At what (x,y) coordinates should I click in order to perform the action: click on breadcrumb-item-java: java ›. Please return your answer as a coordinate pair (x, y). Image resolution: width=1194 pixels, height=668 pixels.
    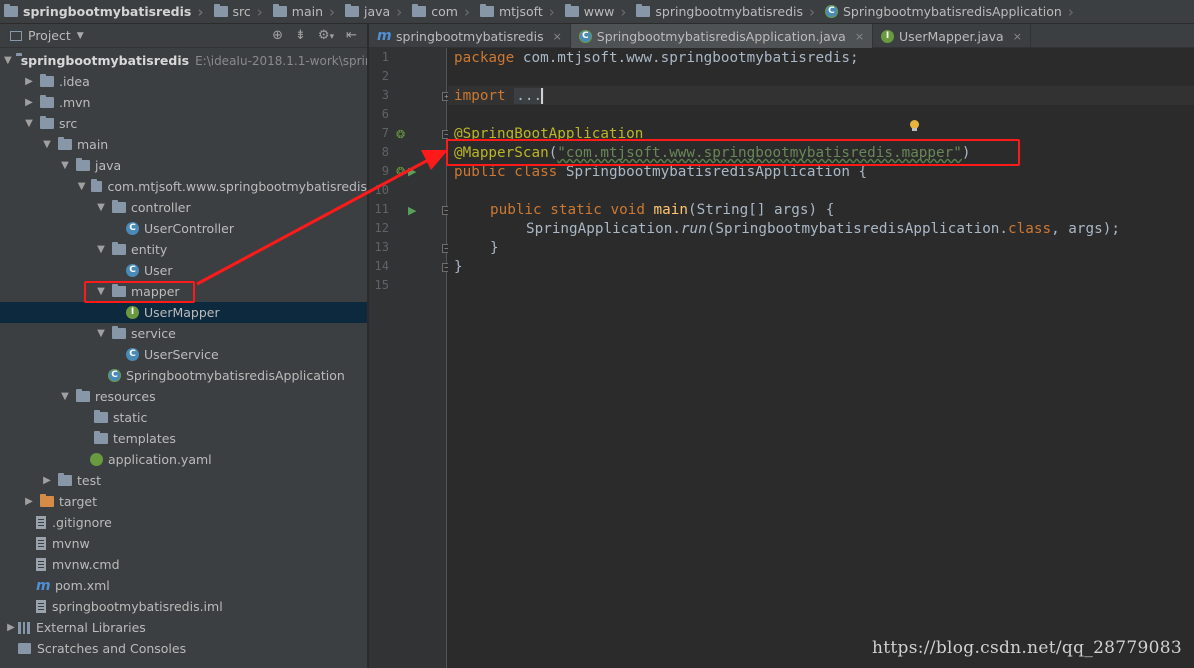
    Looking at the image, I should click on (372, 11).